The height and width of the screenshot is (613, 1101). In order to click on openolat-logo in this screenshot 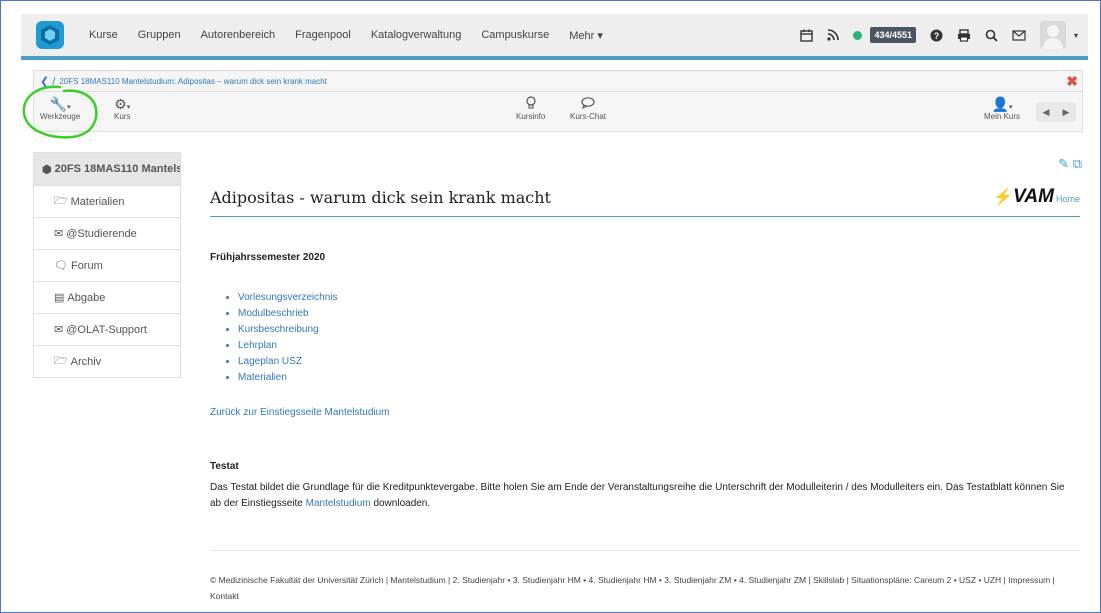, I will do `click(50, 35)`.